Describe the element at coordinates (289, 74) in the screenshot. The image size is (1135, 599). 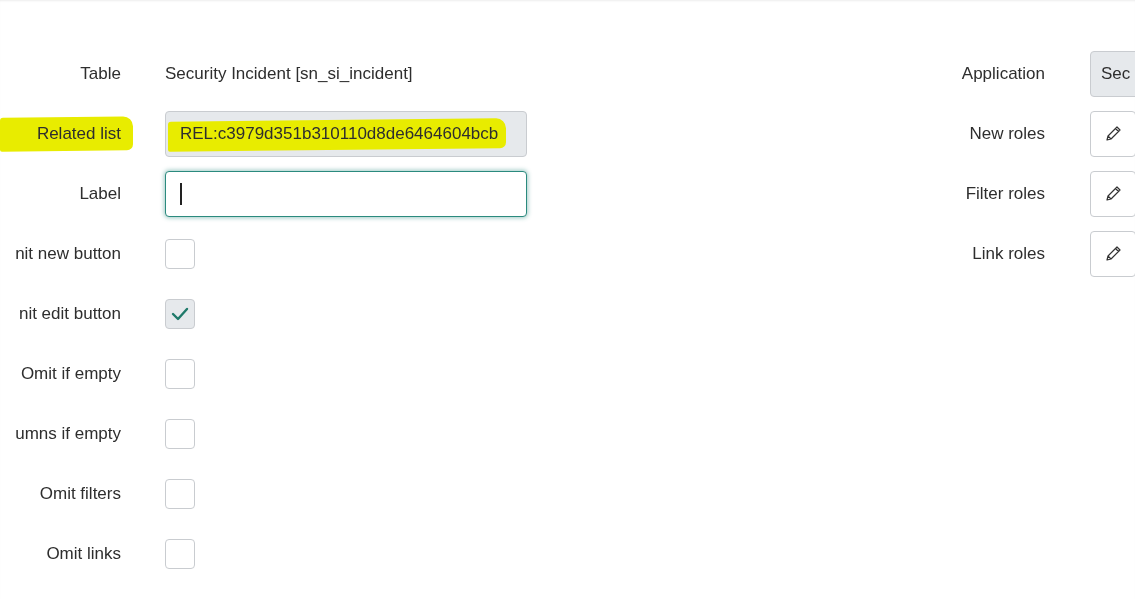
I see `field-value: Security Incident [sn_si_incident]` at that location.